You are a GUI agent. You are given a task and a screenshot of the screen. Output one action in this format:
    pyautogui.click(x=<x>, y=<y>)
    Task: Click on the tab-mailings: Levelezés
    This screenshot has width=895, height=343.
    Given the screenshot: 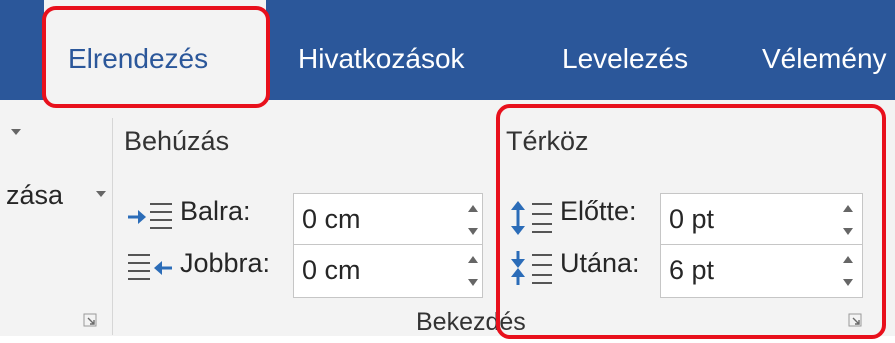 What is the action you would take?
    pyautogui.click(x=625, y=50)
    